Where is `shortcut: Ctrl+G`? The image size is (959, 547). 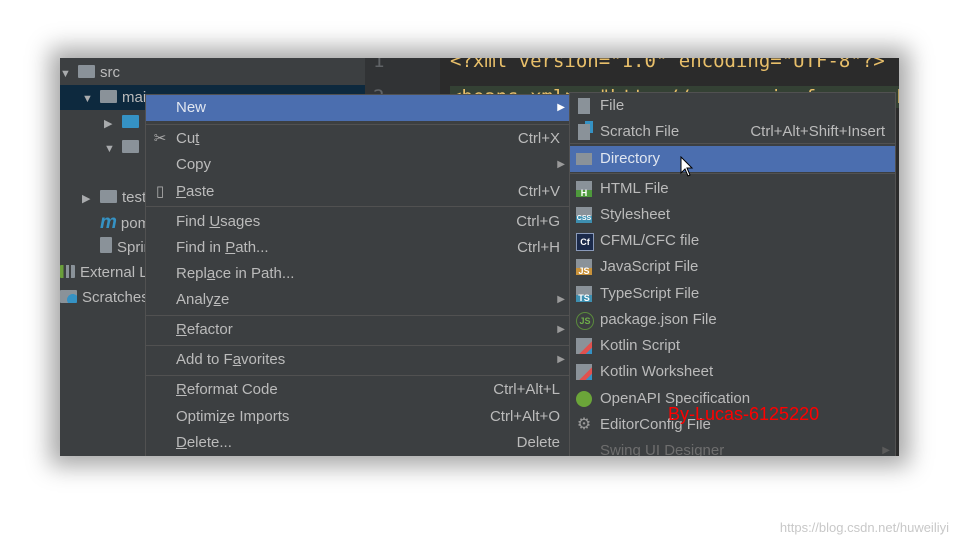 shortcut: Ctrl+G is located at coordinates (538, 221).